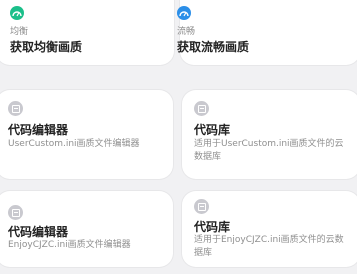 The height and width of the screenshot is (274, 357). I want to click on library-description: 适用于EnjoyCJZC.ini画质文件的云数据库, so click(269, 246).